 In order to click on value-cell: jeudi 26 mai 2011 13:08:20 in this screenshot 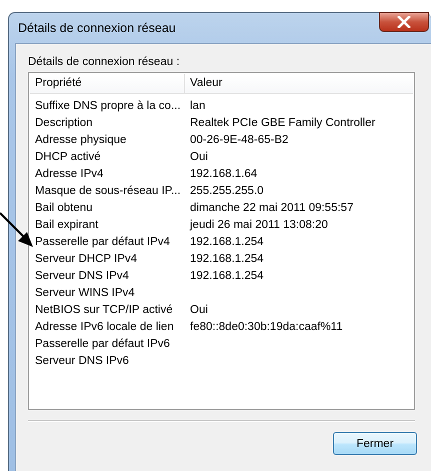, I will do `click(259, 225)`.